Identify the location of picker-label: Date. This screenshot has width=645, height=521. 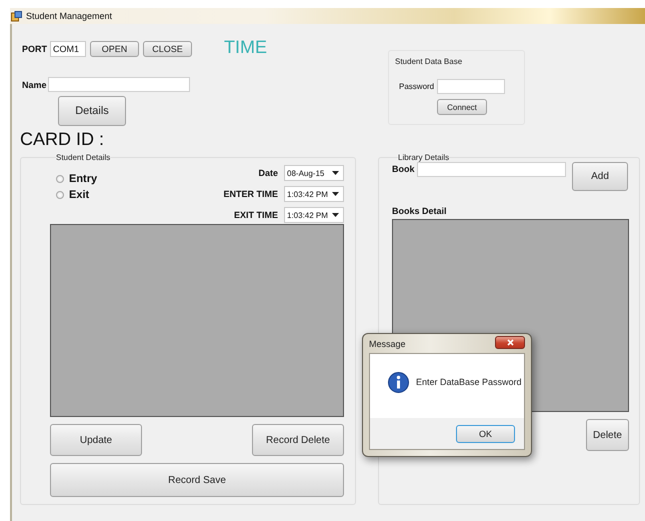
(267, 173).